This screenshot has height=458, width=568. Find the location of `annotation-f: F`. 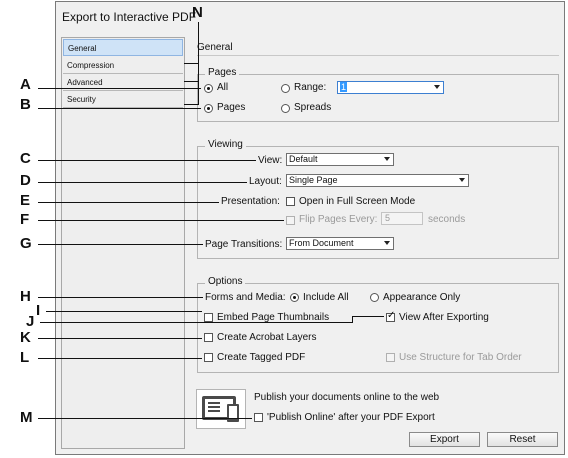

annotation-f: F is located at coordinates (25, 219).